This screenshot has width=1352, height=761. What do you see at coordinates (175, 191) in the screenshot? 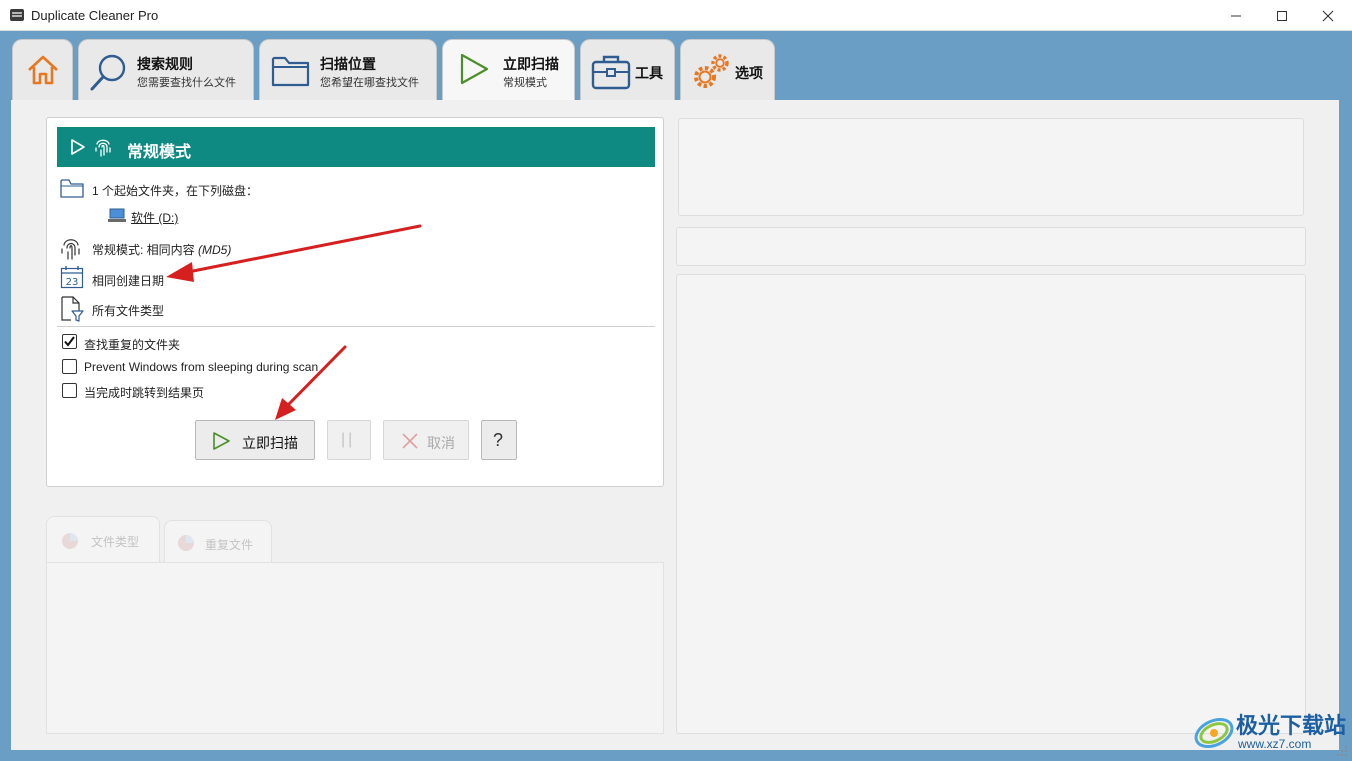
I see `start-folders-text: 1 个起始文件夹，在下列磁盘：` at bounding box center [175, 191].